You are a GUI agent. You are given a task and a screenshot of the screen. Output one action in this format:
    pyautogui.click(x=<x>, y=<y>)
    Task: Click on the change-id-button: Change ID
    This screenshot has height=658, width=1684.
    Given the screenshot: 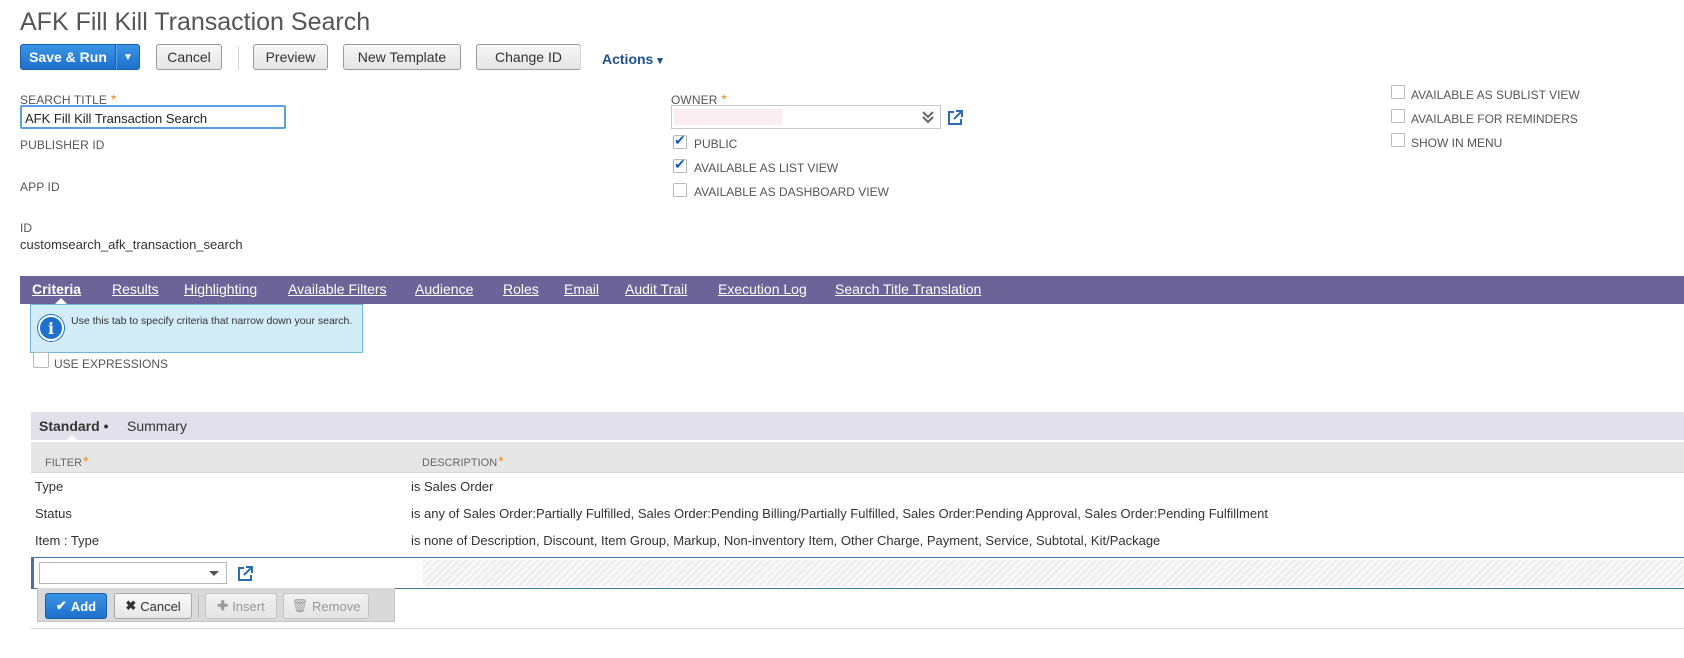 What is the action you would take?
    pyautogui.click(x=528, y=57)
    